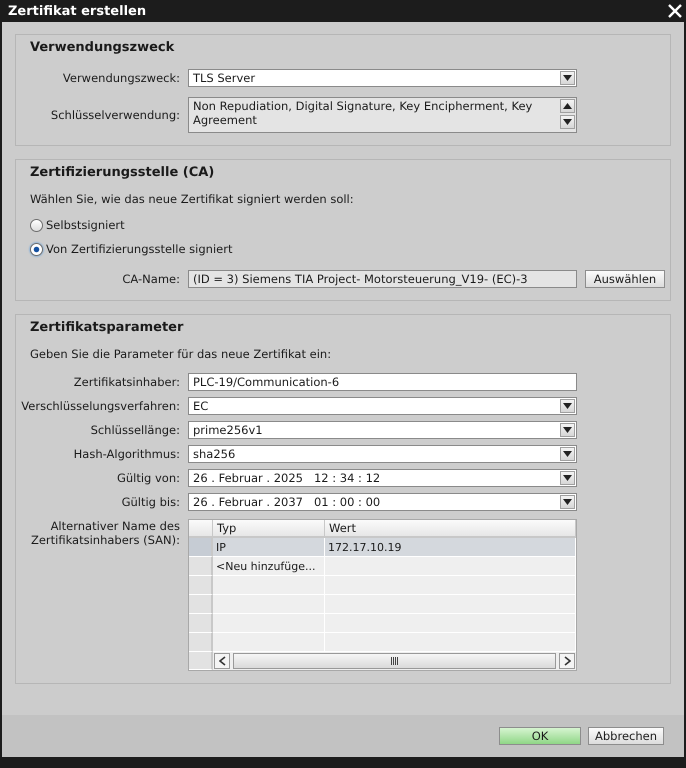 The height and width of the screenshot is (768, 686). Describe the element at coordinates (115, 115) in the screenshot. I see `field-label: Schlüsselverwendung:` at that location.